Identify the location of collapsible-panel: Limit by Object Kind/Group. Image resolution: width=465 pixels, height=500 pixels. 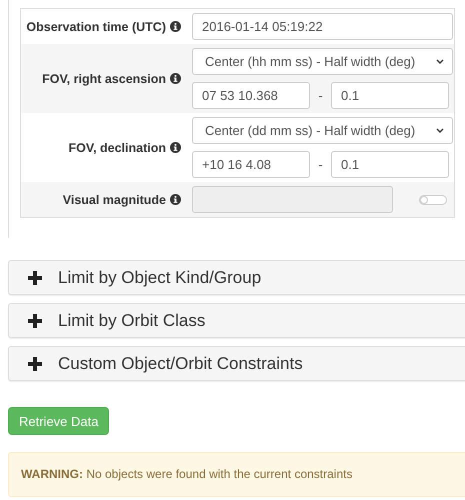
(236, 277).